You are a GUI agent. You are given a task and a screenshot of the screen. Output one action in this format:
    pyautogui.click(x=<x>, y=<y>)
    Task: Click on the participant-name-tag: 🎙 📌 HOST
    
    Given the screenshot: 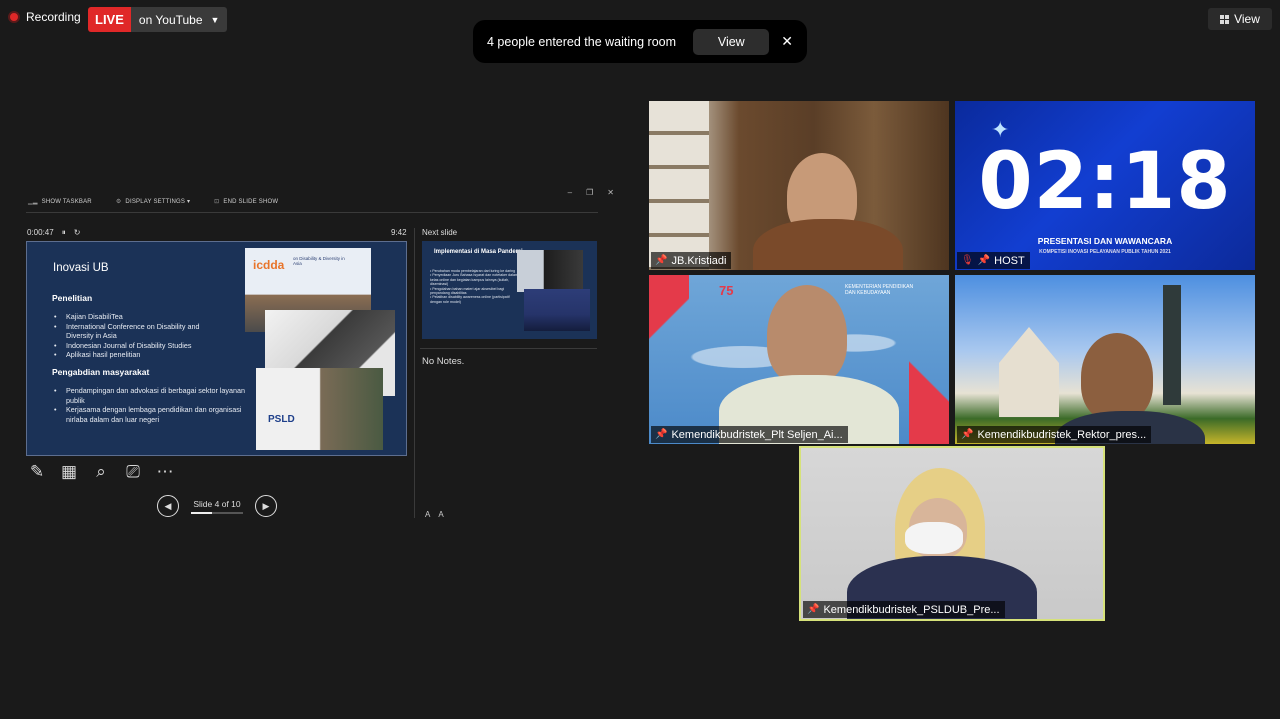 What is the action you would take?
    pyautogui.click(x=993, y=260)
    